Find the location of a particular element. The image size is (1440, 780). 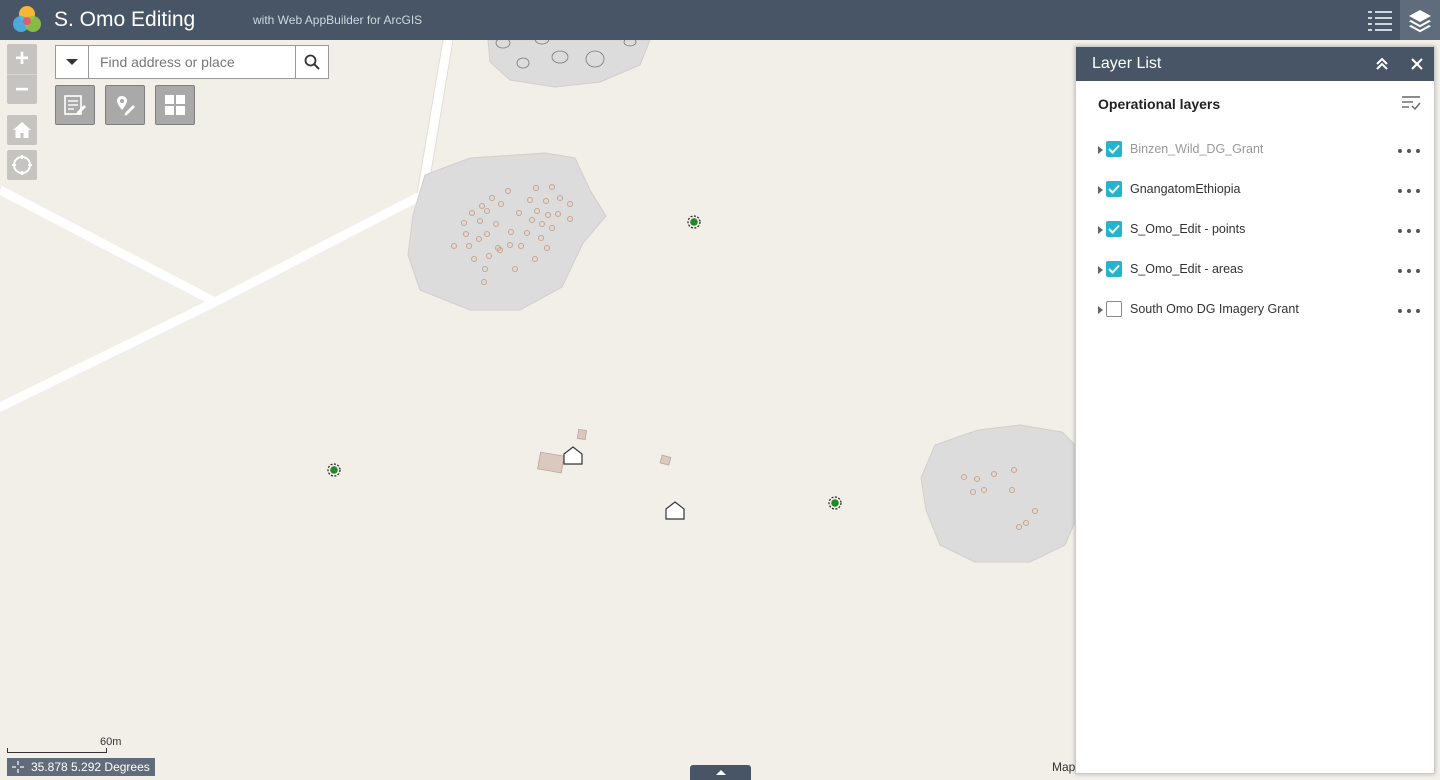

panel-title: Layer List is located at coordinates (1127, 63).